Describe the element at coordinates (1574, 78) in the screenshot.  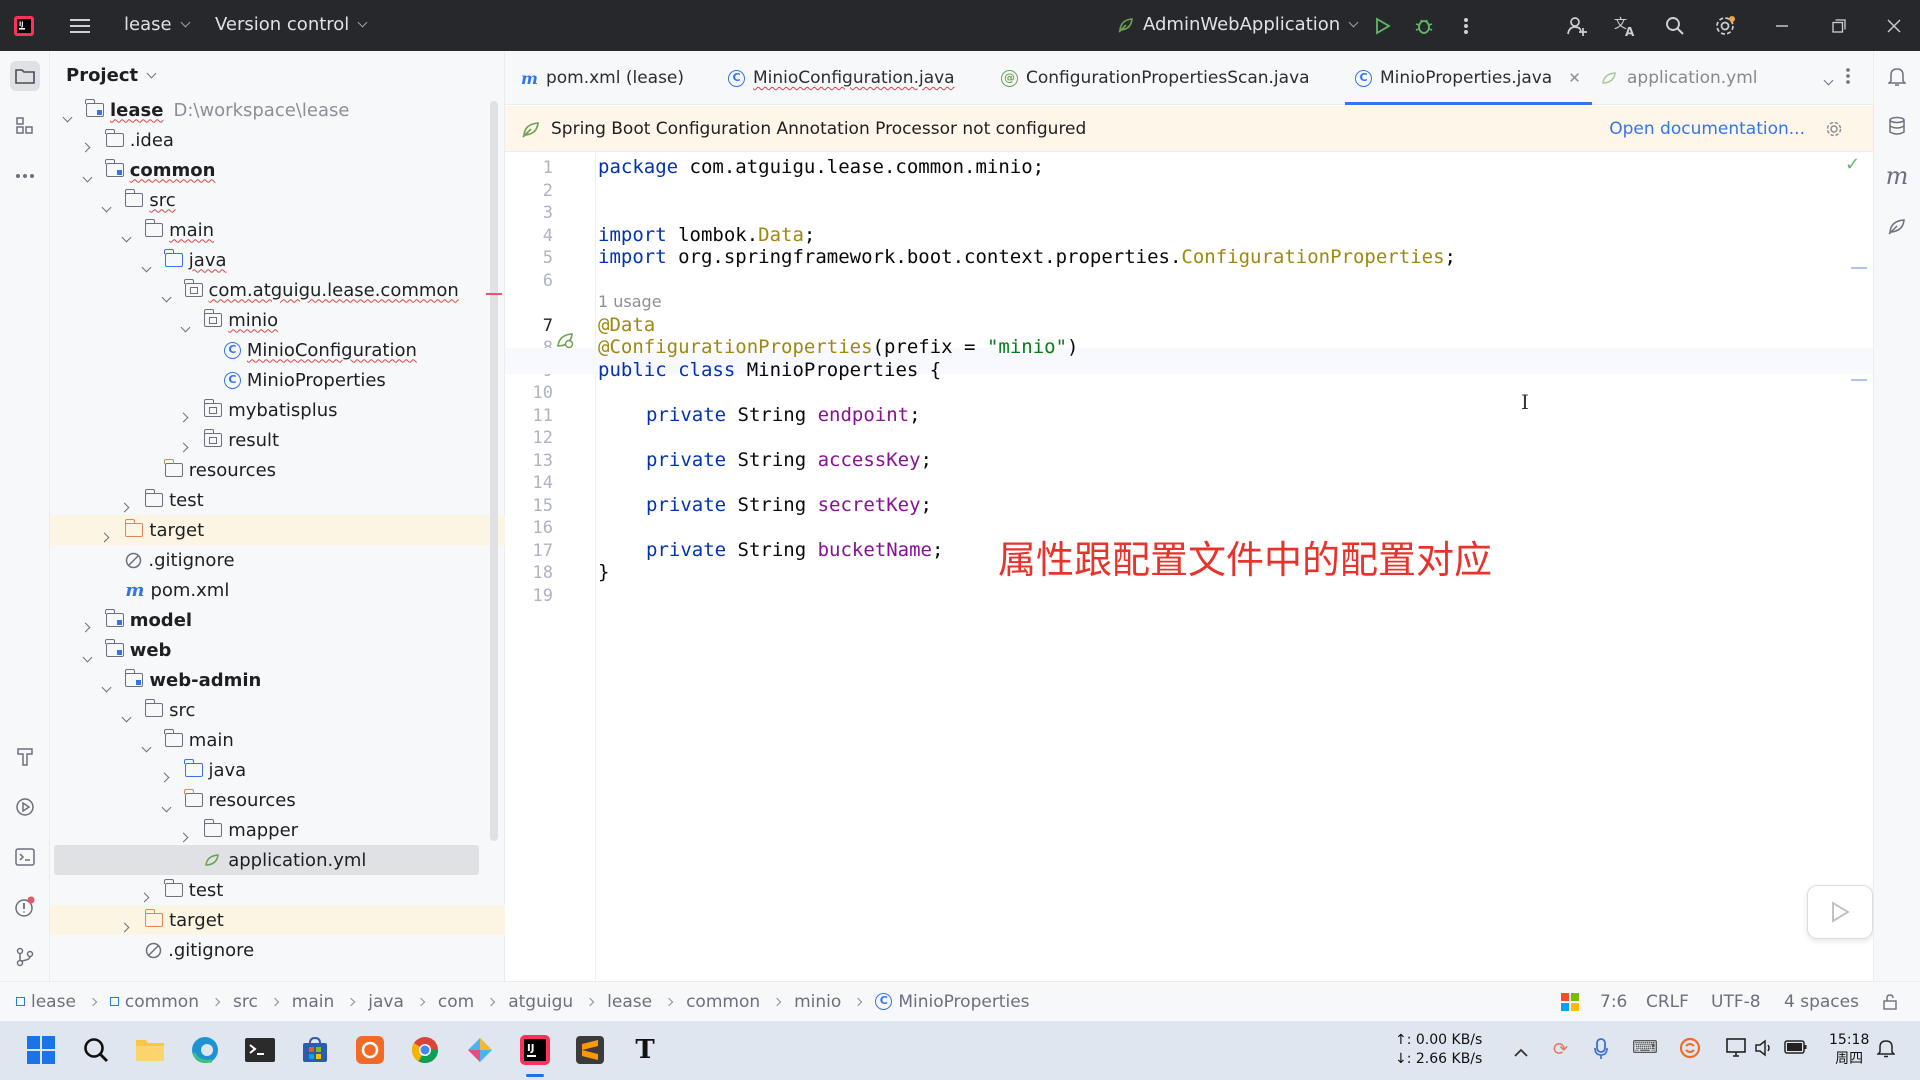
I see `close-tab-icon: ✕` at that location.